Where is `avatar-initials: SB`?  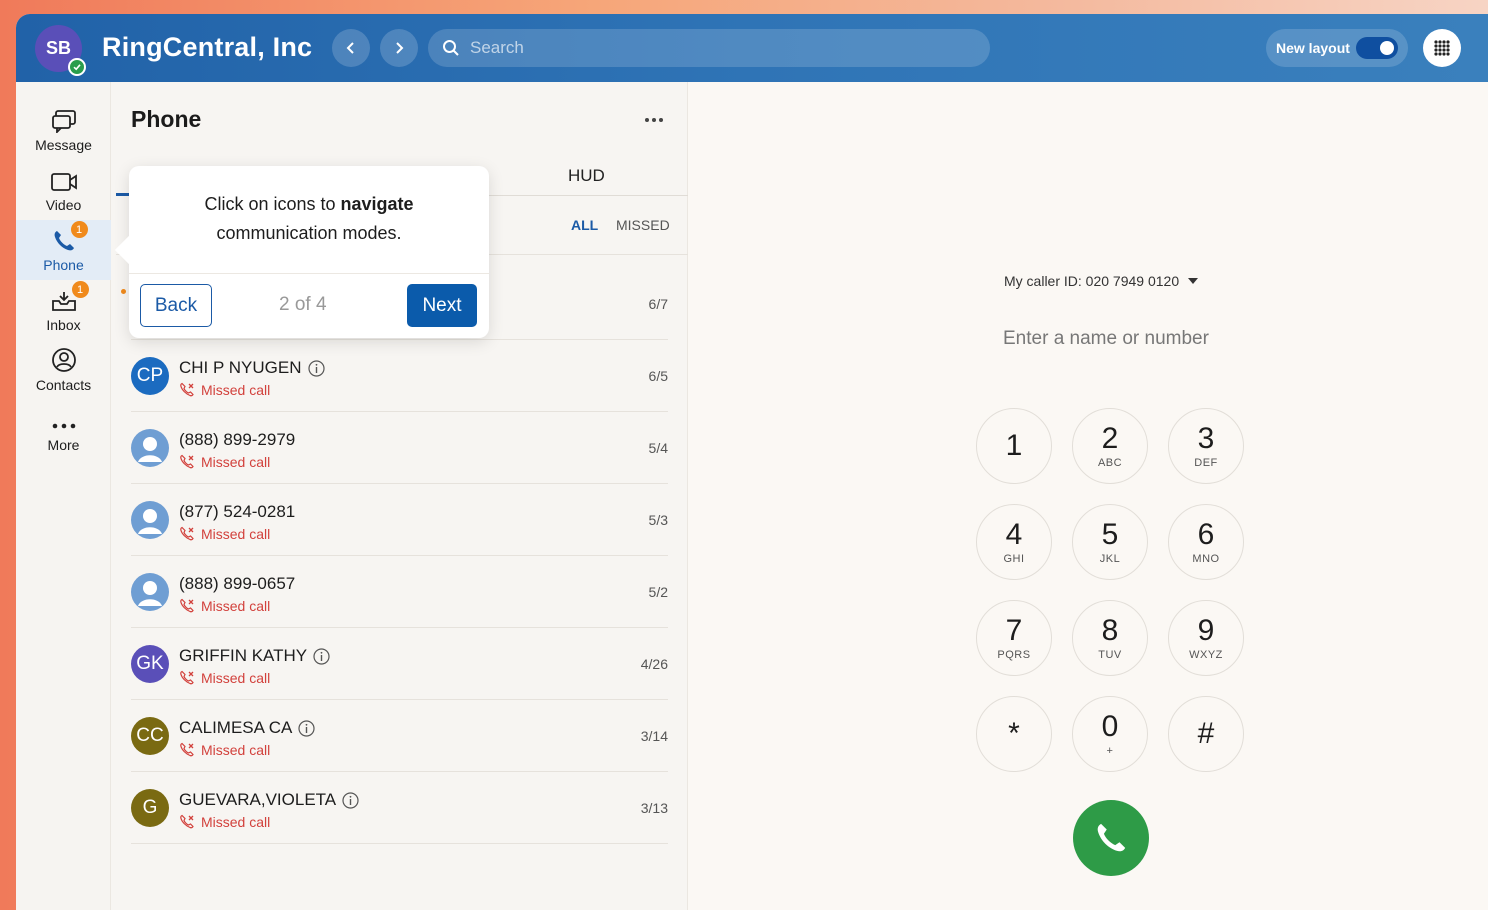 avatar-initials: SB is located at coordinates (58, 48).